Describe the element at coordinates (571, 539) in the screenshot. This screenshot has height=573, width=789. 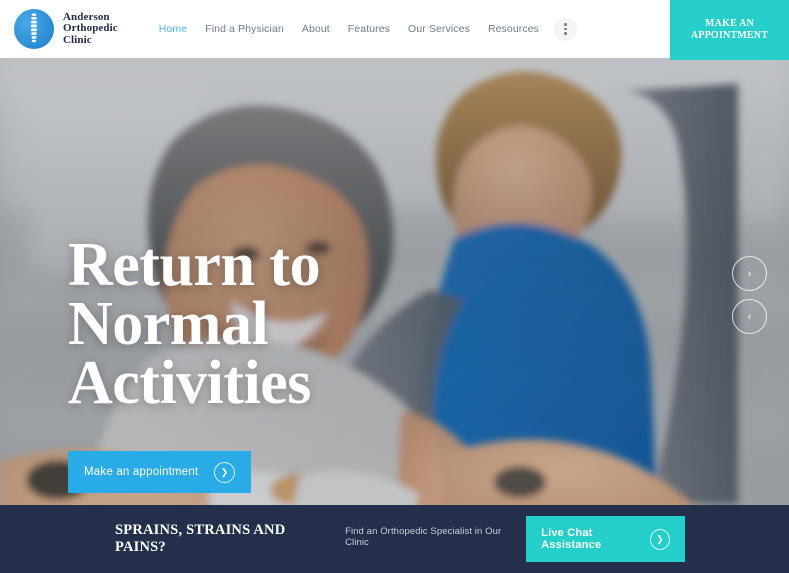
I see `live-chat-label: Live Chat Assistance` at that location.